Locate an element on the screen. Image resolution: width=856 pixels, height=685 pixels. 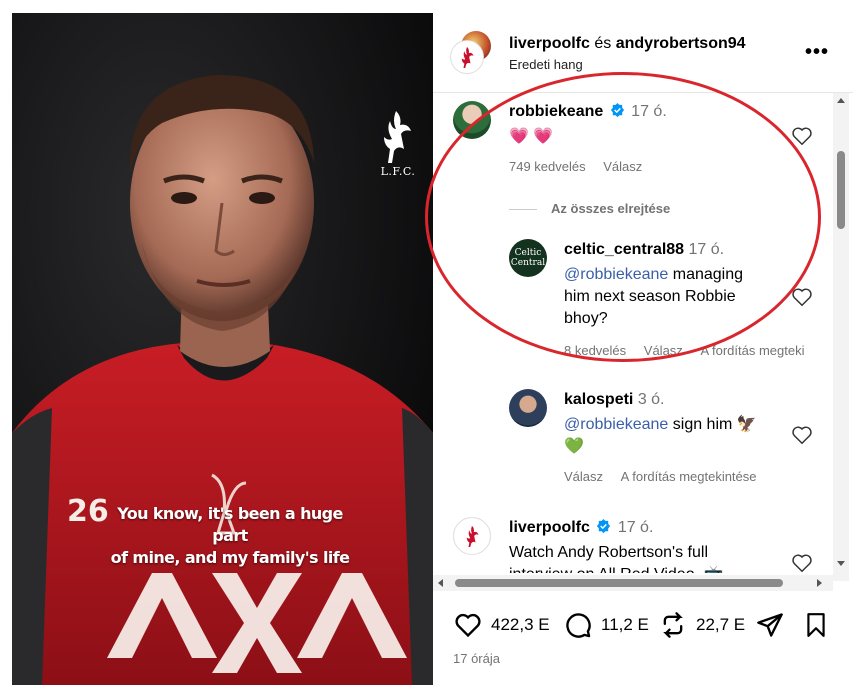
more-horizontal-icon: ••• is located at coordinates (817, 52).